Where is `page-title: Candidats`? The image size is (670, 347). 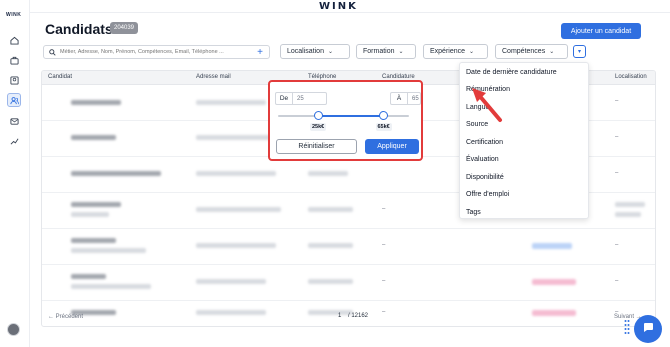 page-title: Candidats is located at coordinates (79, 29).